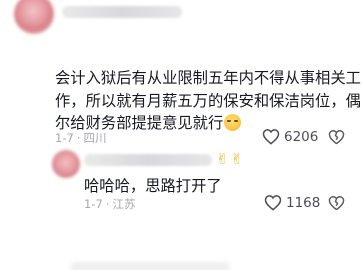  Describe the element at coordinates (110, 204) in the screenshot. I see `comment-meta: 1-7 · 江苏` at that location.